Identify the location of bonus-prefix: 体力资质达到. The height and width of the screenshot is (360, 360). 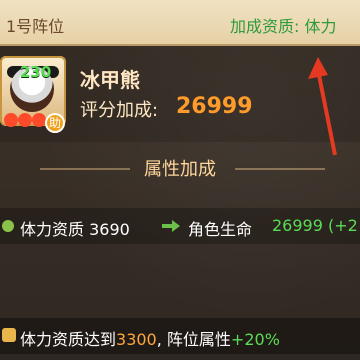
(68, 339).